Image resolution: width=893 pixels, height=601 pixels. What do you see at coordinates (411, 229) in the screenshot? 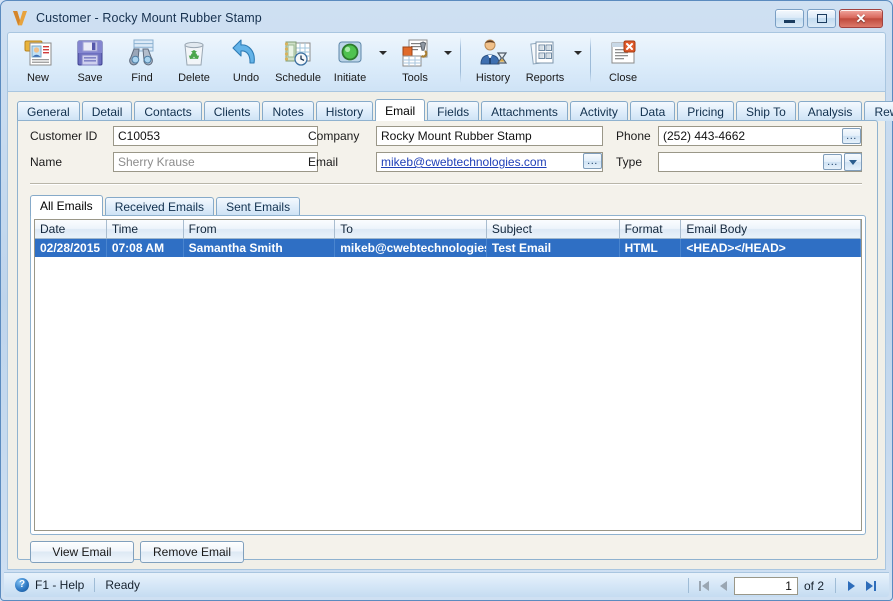
I see `column-header-to: To` at bounding box center [411, 229].